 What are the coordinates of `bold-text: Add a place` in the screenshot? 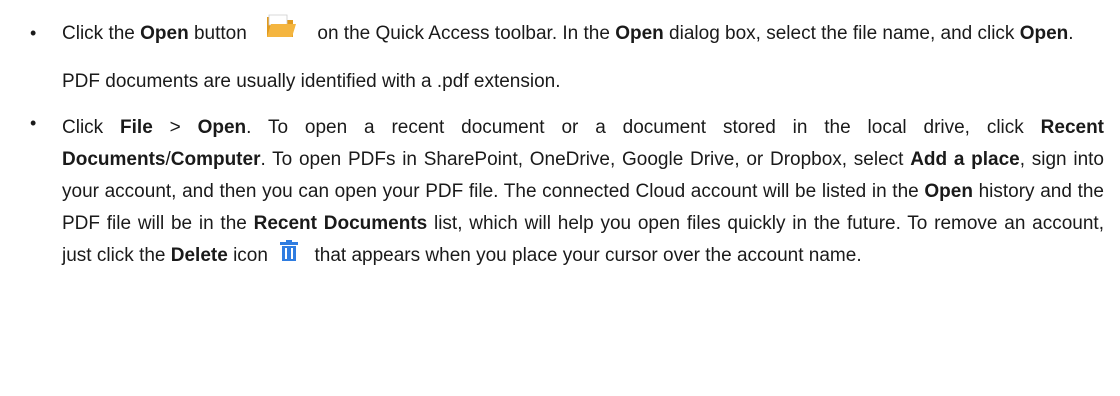 It's located at (965, 159).